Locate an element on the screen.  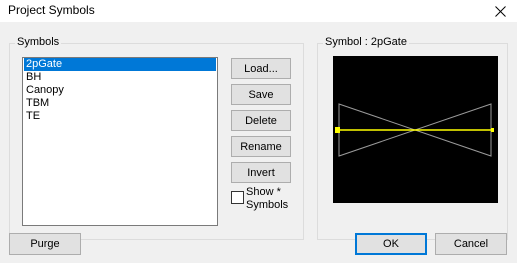
delete-button: Delete is located at coordinates (261, 120).